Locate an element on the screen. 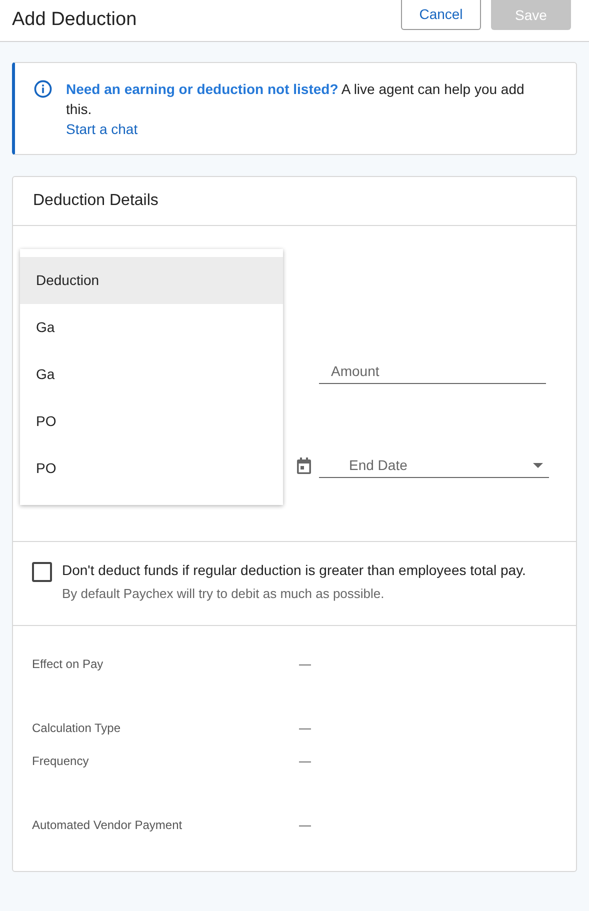 Image resolution: width=589 pixels, height=911 pixels. end-date-field: End Date is located at coordinates (434, 465).